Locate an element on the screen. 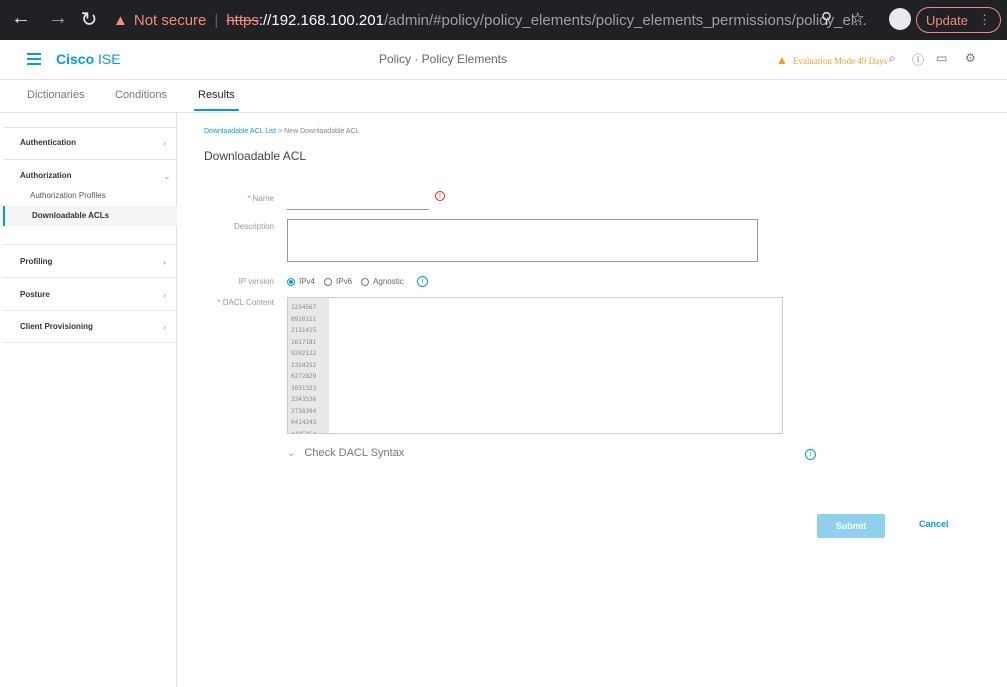 This screenshot has width=1007, height=687. line-number: 3031323 is located at coordinates (304, 388).